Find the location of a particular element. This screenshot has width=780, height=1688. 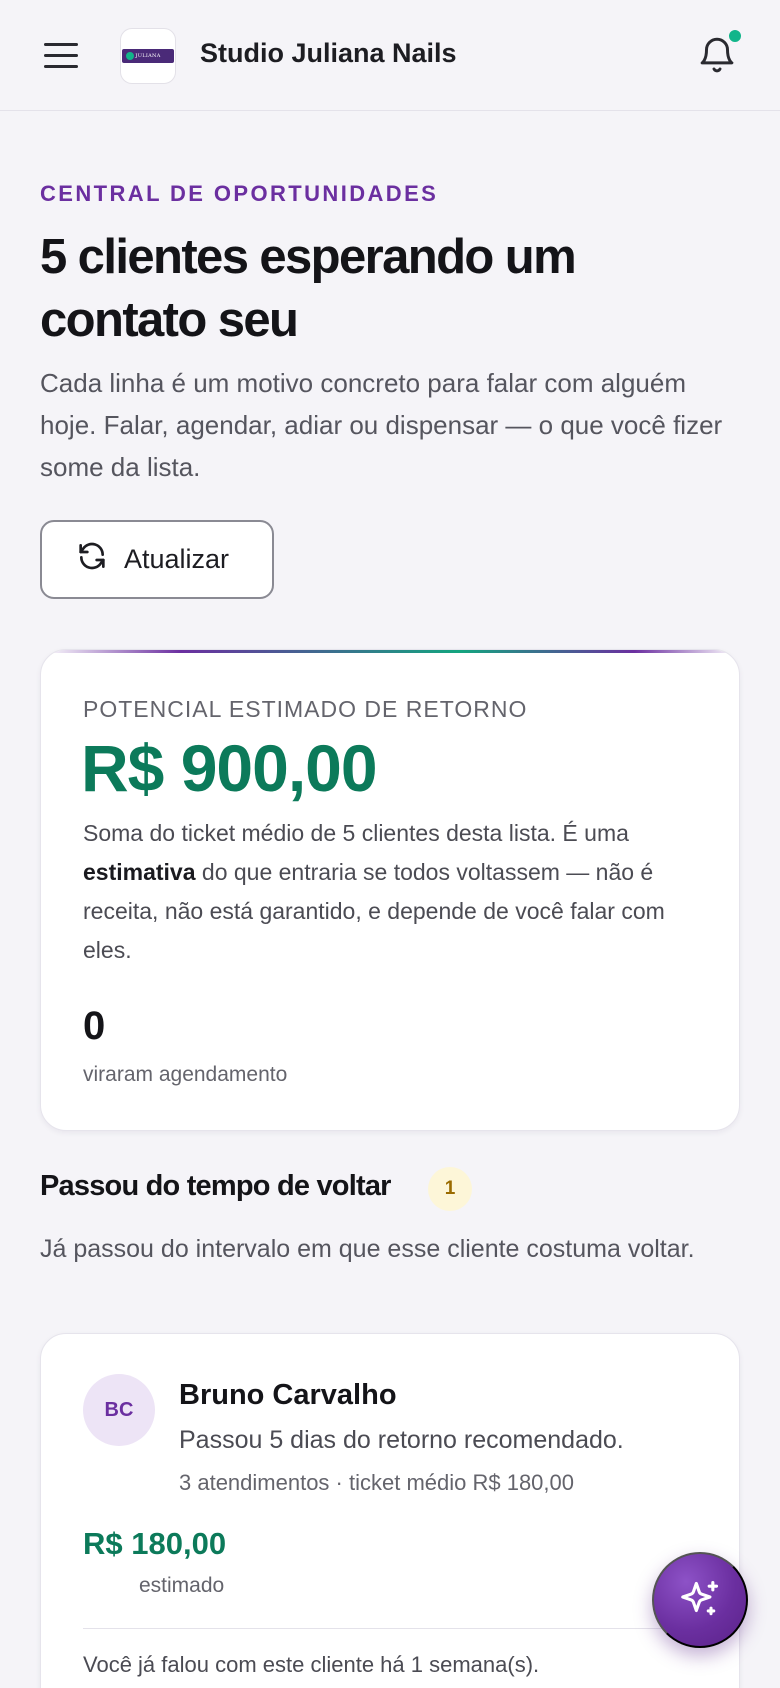

potential-label: POTENCIAL ESTIMADO DE RETORNO is located at coordinates (305, 709).